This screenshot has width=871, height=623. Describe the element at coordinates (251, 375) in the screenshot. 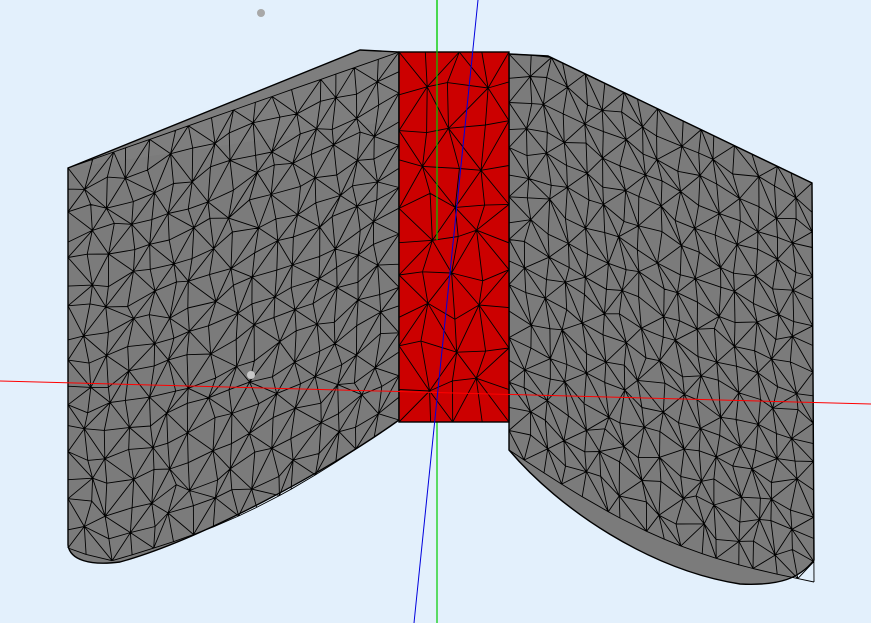

I see `light-marker-center` at that location.